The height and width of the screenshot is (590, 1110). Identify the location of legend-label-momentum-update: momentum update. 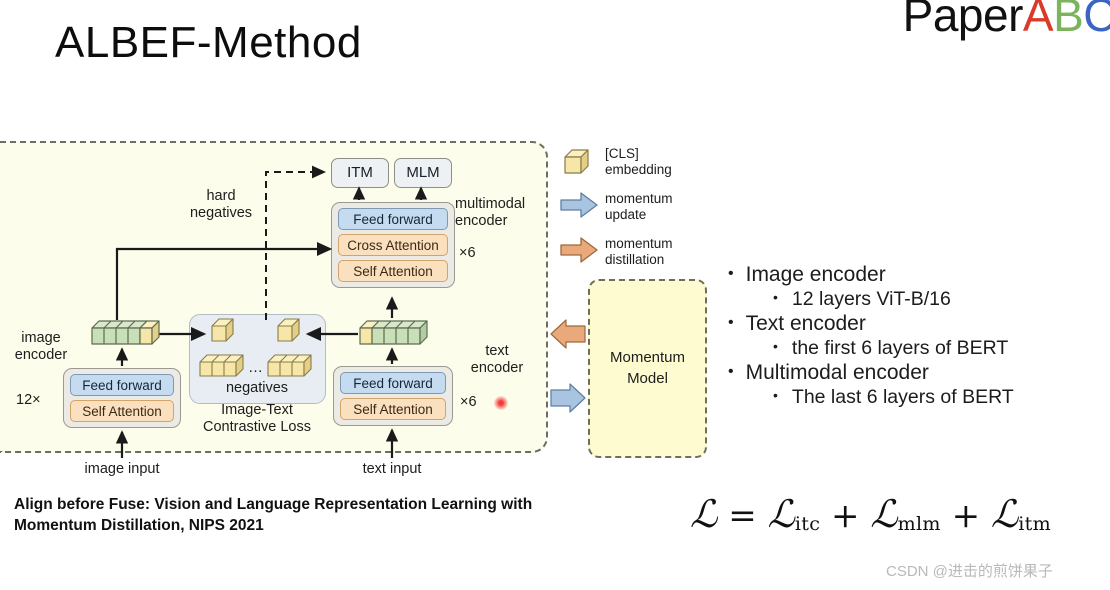
(639, 206).